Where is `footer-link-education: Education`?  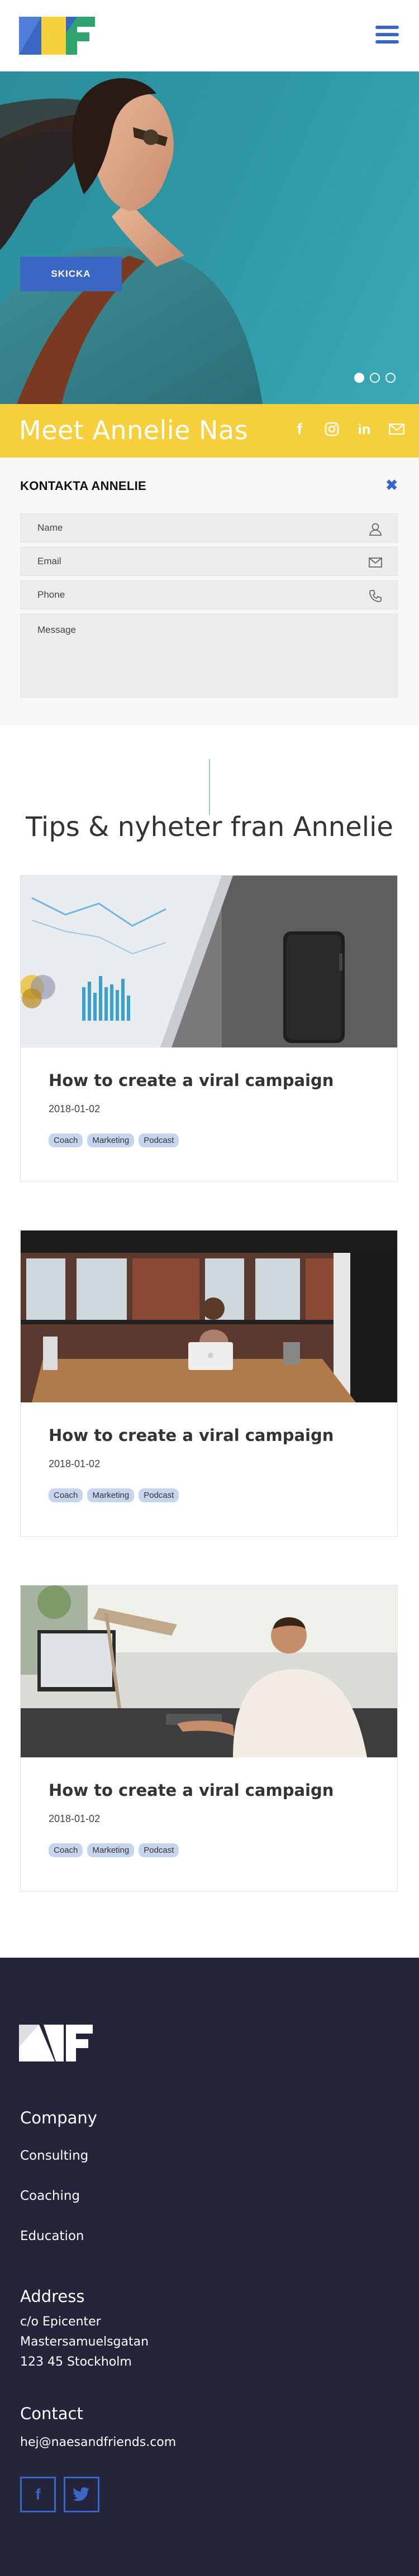
footer-link-education: Education is located at coordinates (52, 2236).